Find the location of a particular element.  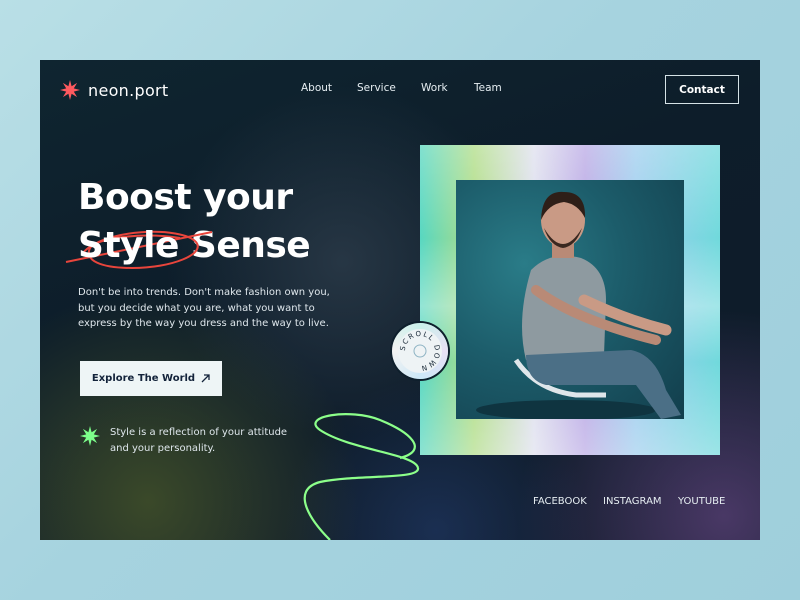

youtube-link: YOUTUBE is located at coordinates (701, 501).